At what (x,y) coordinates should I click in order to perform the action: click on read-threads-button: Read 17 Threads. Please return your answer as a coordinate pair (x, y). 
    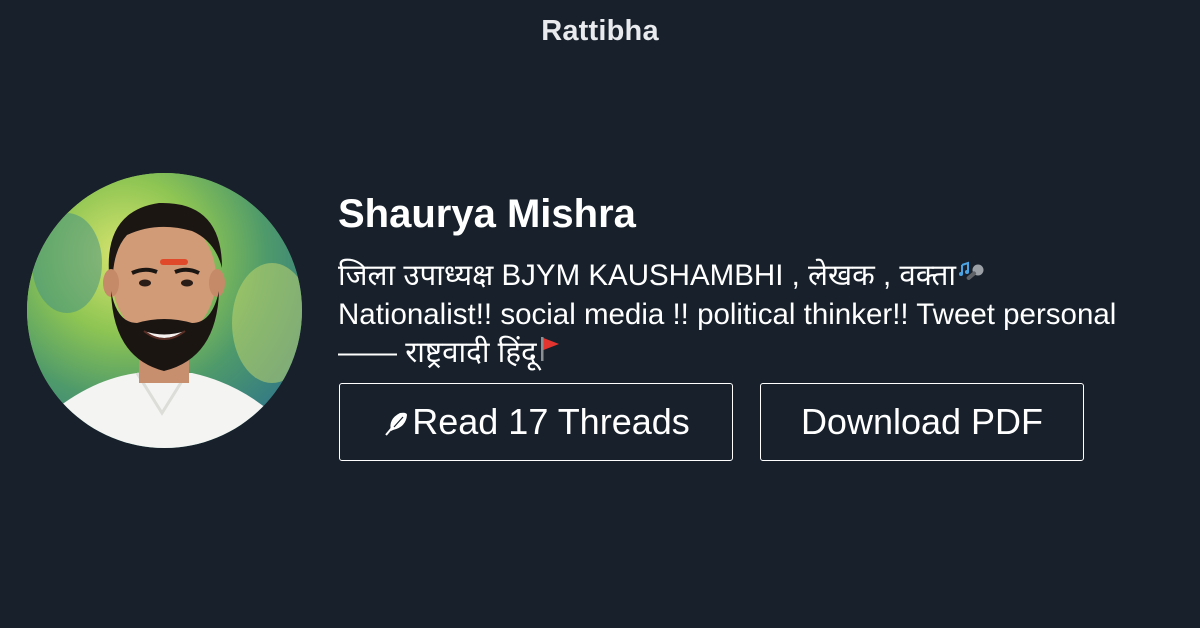
    Looking at the image, I should click on (536, 422).